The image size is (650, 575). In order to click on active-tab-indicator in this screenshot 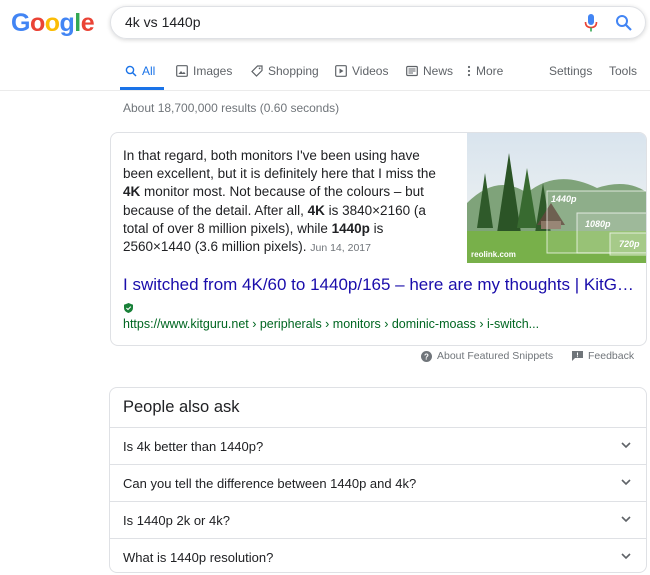, I will do `click(142, 88)`.